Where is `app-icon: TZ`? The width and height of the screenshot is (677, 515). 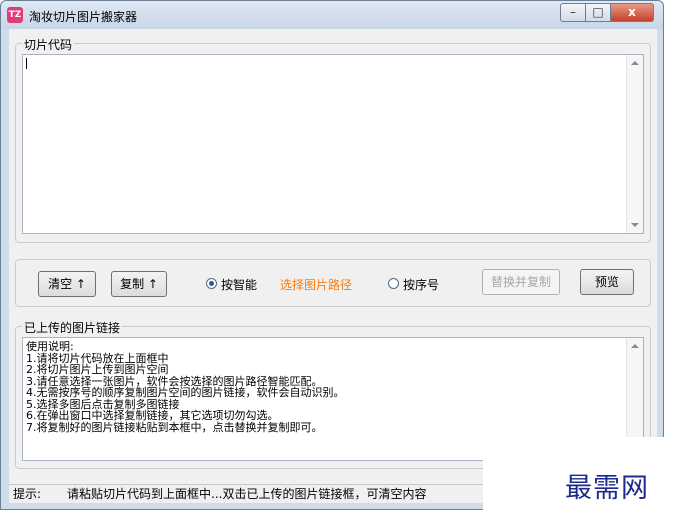 app-icon: TZ is located at coordinates (15, 15).